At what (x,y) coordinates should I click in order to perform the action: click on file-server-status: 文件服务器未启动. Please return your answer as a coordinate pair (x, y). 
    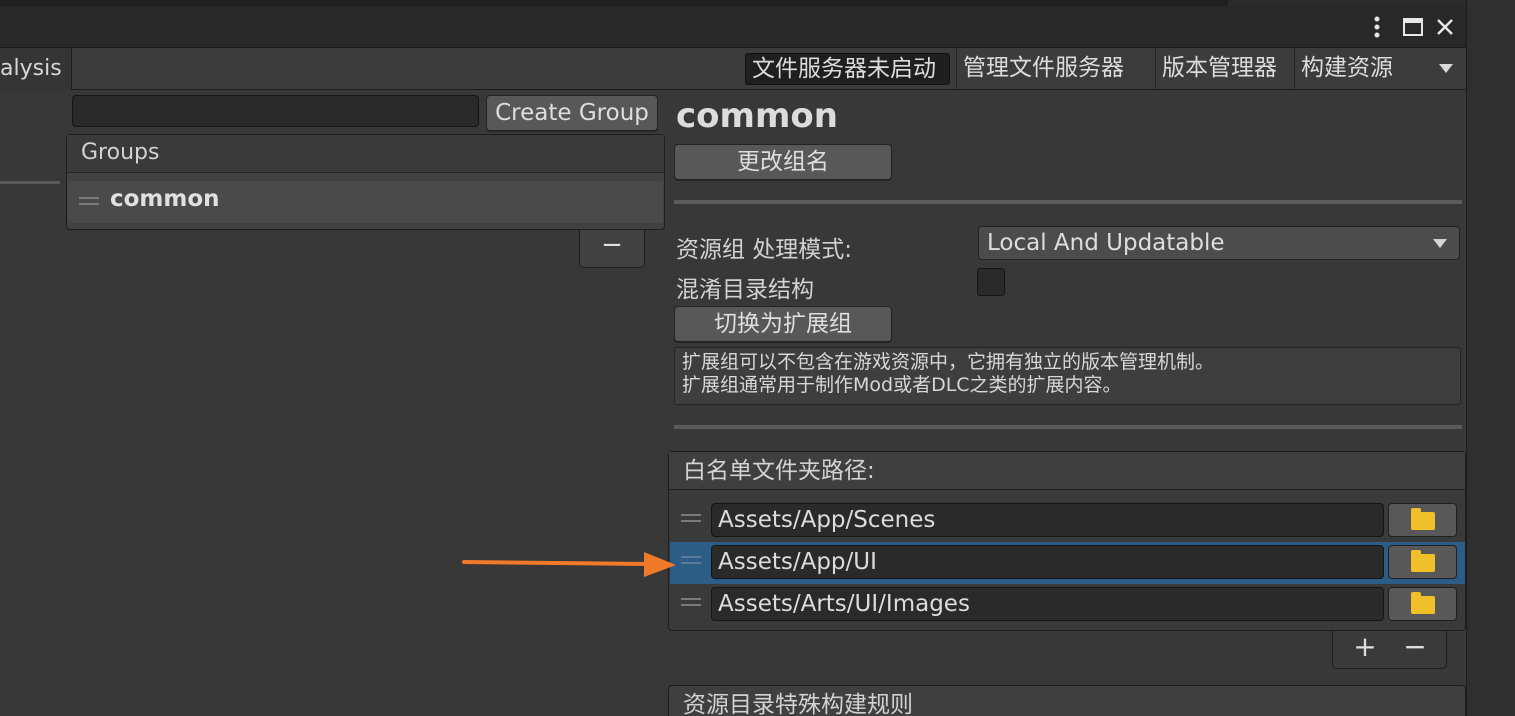
    Looking at the image, I should click on (847, 69).